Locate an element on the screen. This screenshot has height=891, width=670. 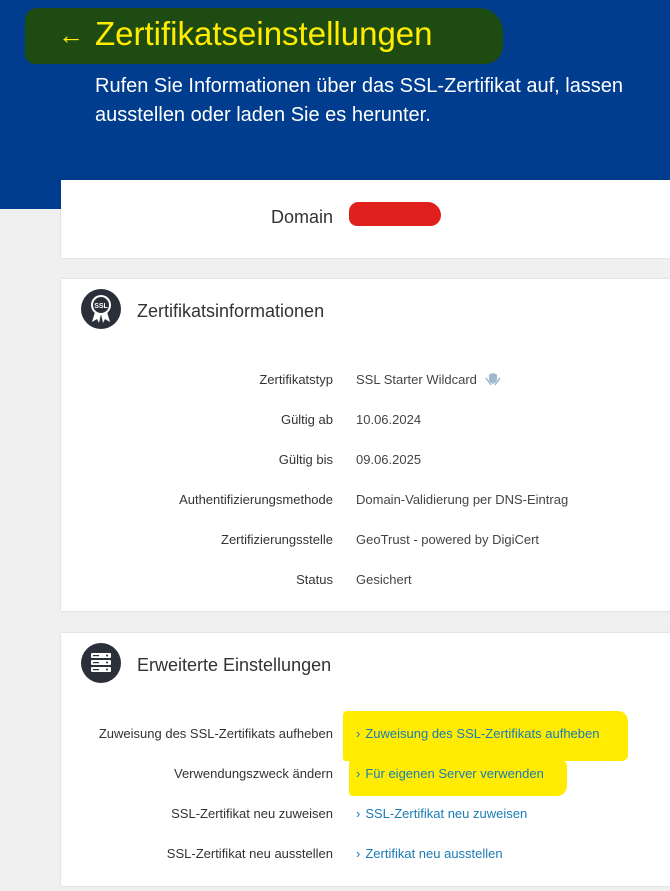
unassign-certificate-link: › Zuweisung des SSL-Zertifikats aufheben is located at coordinates (477, 733).